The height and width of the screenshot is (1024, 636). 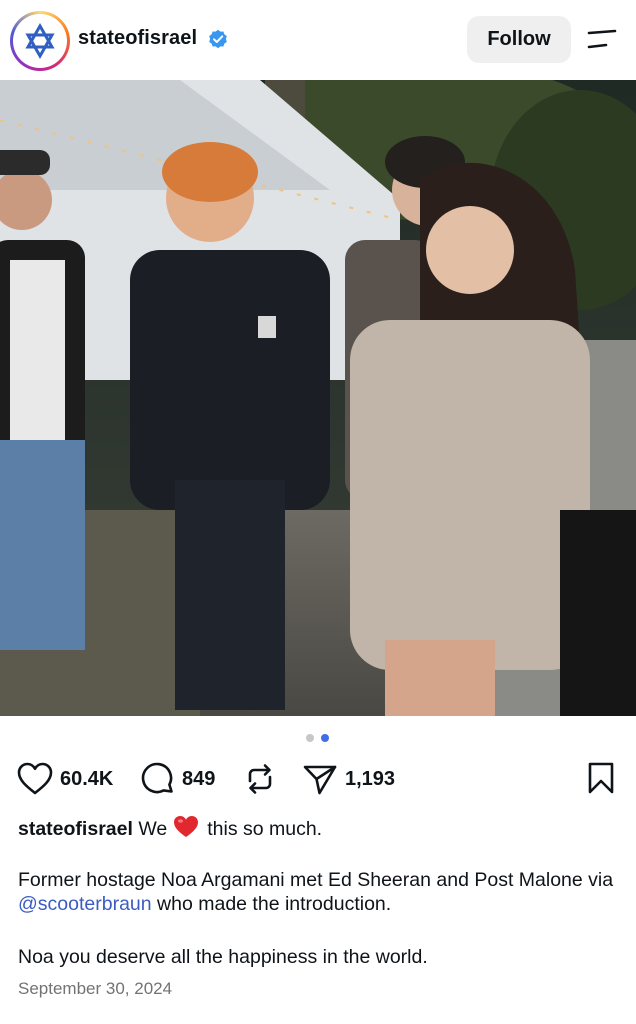 I want to click on heart-icon, so click(x=35, y=778).